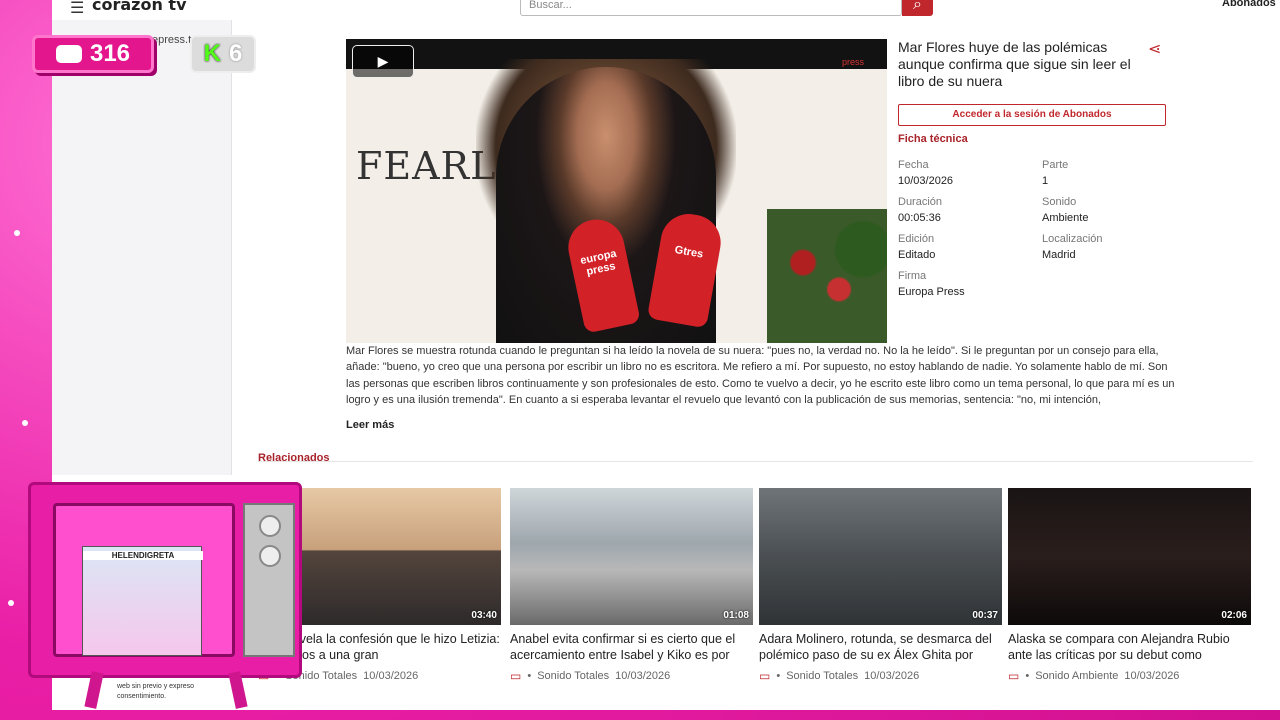 This screenshot has height=720, width=1280. Describe the element at coordinates (68, 54) in the screenshot. I see `chat-icon` at that location.